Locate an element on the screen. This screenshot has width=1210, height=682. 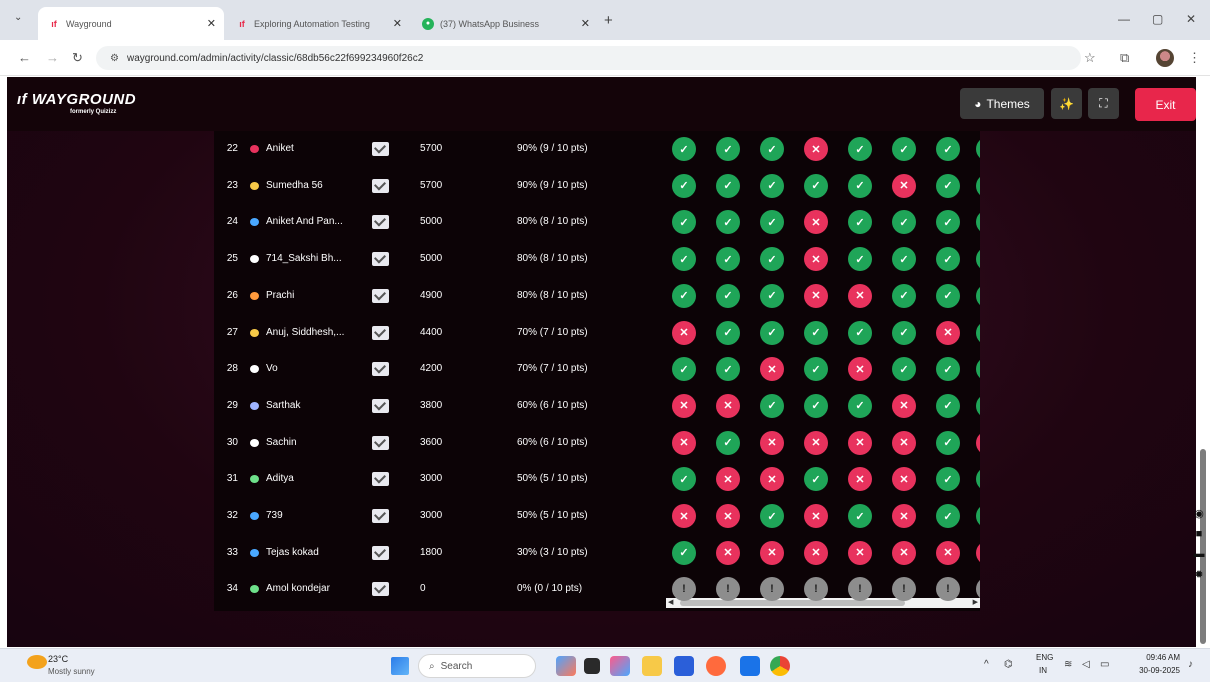
tray-overflow-icon: ^ is located at coordinates (986, 664).